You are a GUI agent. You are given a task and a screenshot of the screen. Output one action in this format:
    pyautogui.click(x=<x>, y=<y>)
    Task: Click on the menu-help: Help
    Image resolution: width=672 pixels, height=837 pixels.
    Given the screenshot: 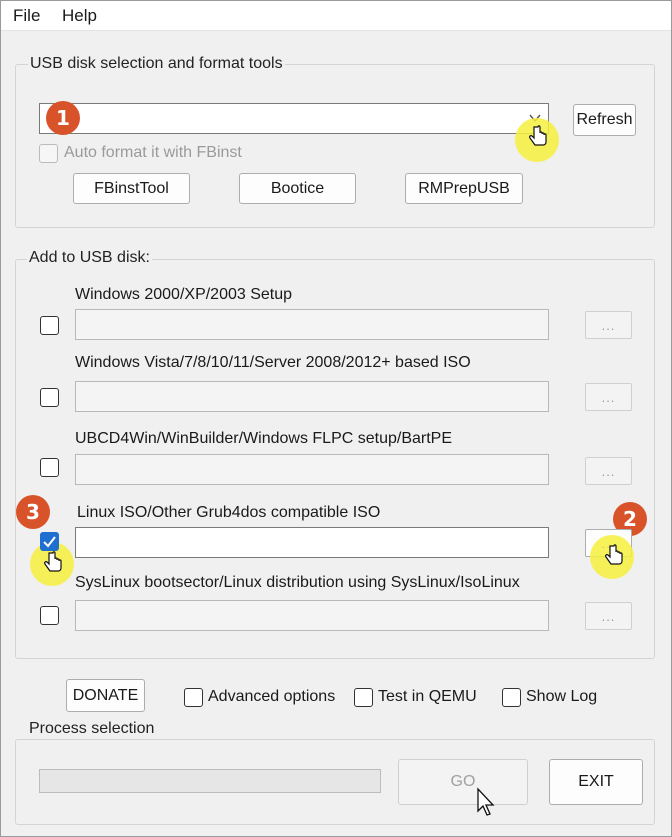 What is the action you would take?
    pyautogui.click(x=79, y=16)
    